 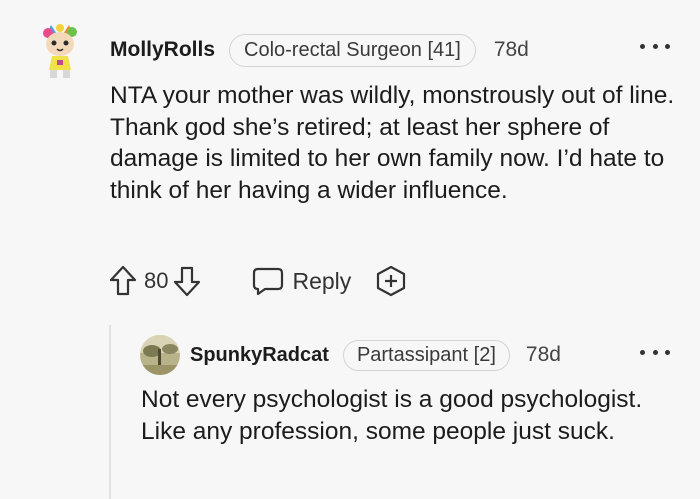 I want to click on reply-header: SpunkyRadcat Partassipant [2] 78d, so click(x=375, y=355).